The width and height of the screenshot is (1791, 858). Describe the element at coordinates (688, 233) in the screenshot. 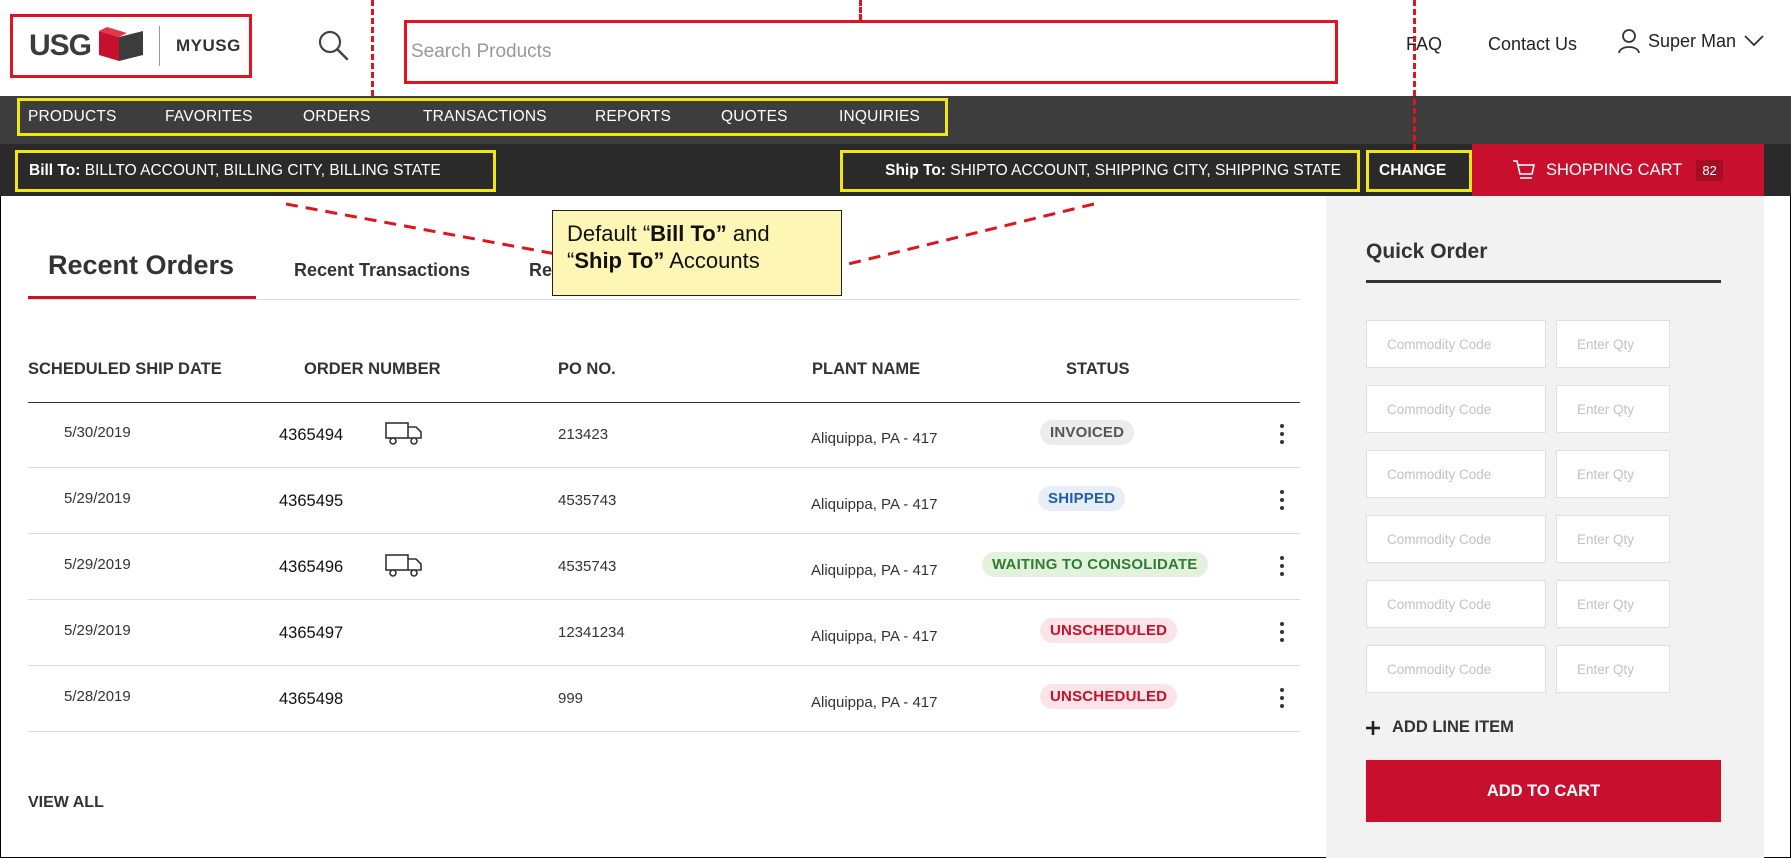

I see `callout-bold: Bill To”` at that location.